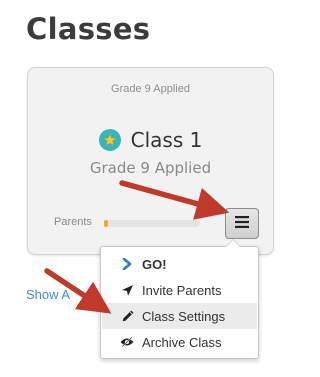 The width and height of the screenshot is (320, 377). What do you see at coordinates (127, 316) in the screenshot?
I see `pencil-icon` at bounding box center [127, 316].